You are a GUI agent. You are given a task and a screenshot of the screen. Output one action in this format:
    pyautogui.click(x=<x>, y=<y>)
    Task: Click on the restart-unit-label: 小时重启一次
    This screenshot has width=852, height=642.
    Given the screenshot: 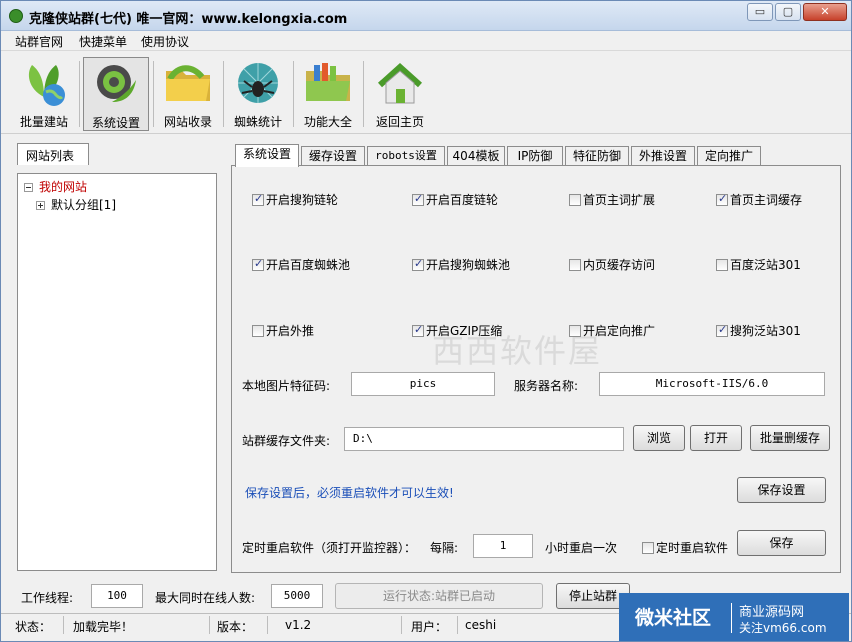 What is the action you would take?
    pyautogui.click(x=581, y=548)
    